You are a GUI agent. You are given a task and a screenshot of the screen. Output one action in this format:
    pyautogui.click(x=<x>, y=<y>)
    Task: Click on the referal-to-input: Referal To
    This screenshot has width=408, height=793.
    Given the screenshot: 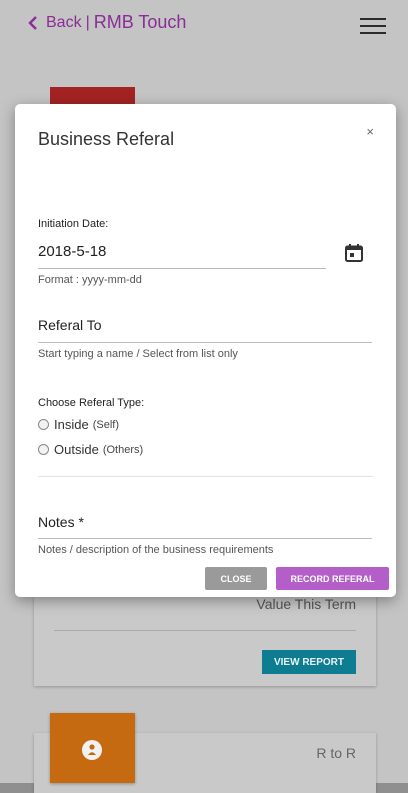 What is the action you would take?
    pyautogui.click(x=70, y=325)
    